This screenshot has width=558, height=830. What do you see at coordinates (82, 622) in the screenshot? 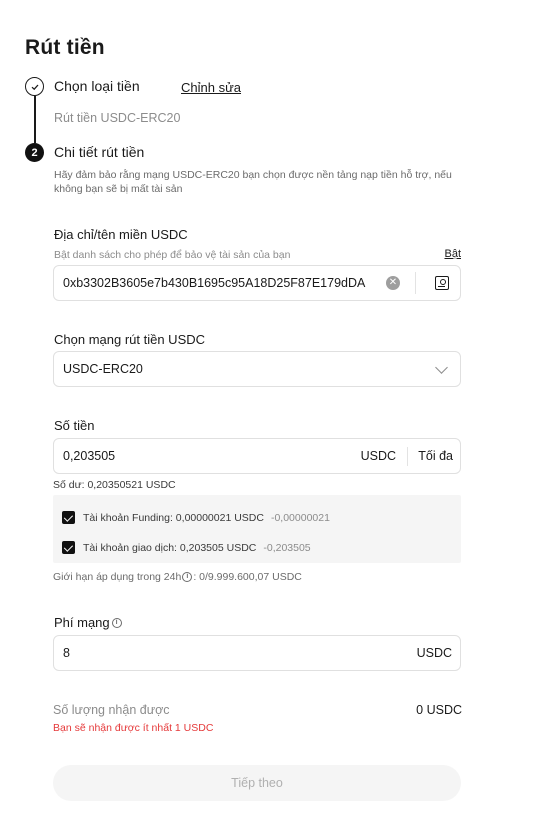
I see `fee-label: Phí mạng` at bounding box center [82, 622].